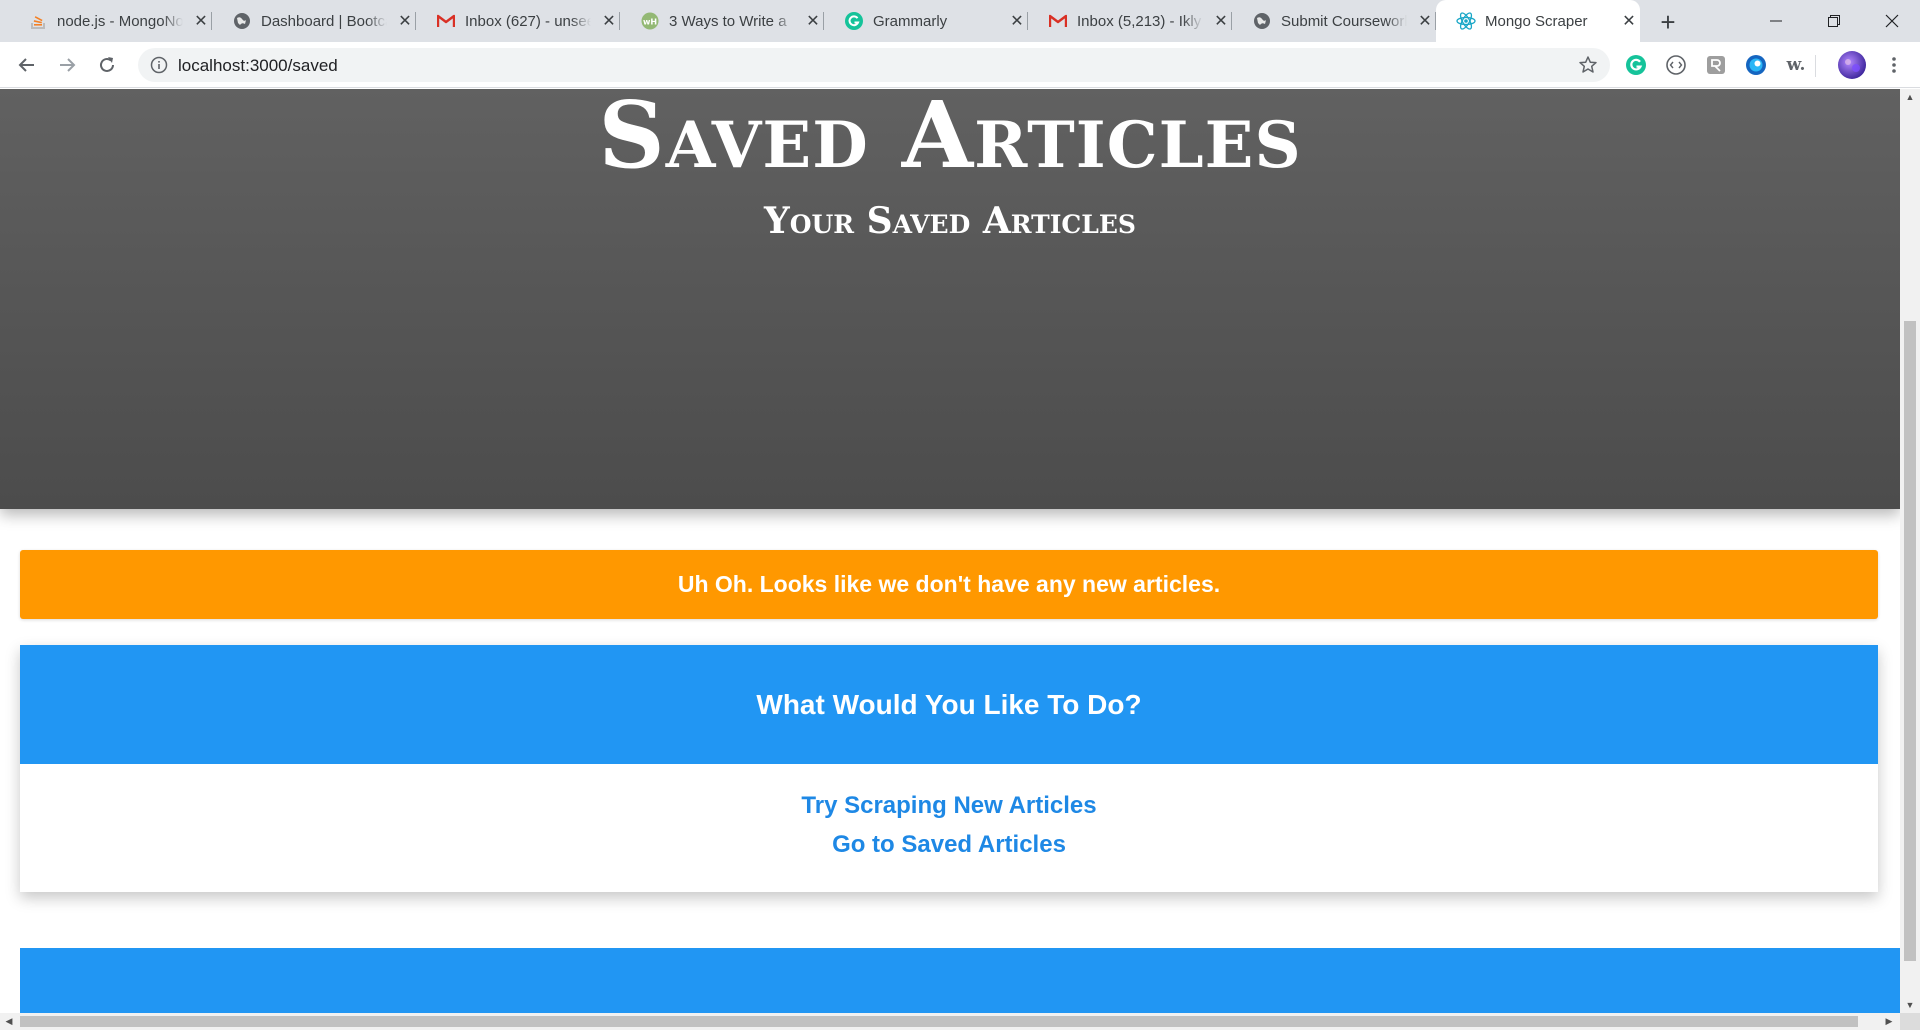  I want to click on new-tab-button: +, so click(1668, 22).